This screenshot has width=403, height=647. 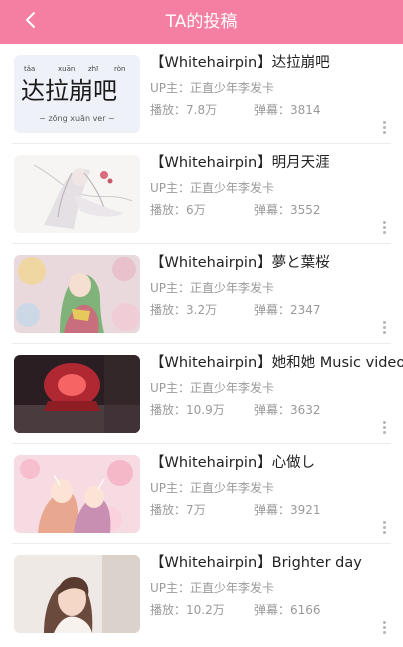 I want to click on top-bar: TA的投稿, so click(x=201, y=22).